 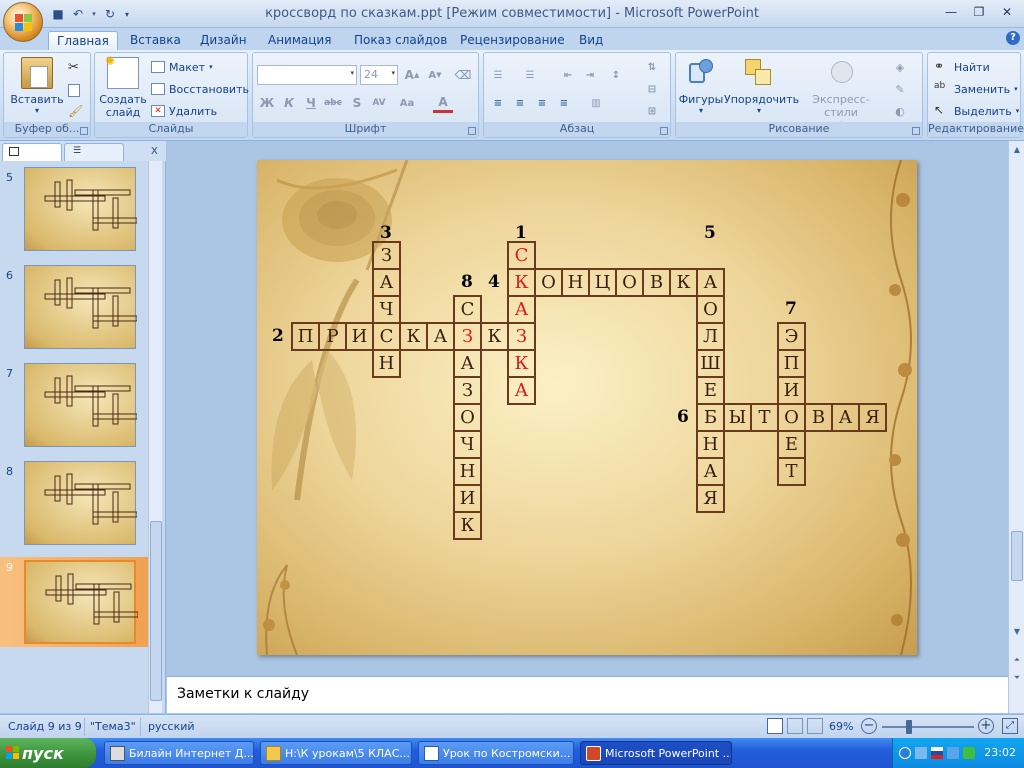 What do you see at coordinates (498, 103) in the screenshot?
I see `align-left-icon: ≡` at bounding box center [498, 103].